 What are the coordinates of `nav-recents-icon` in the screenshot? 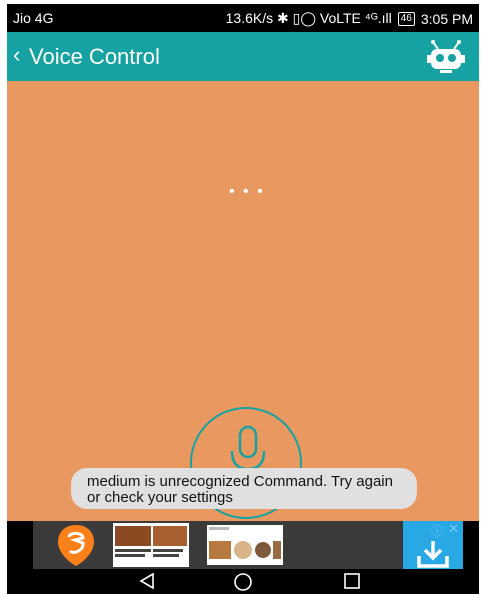 It's located at (352, 581).